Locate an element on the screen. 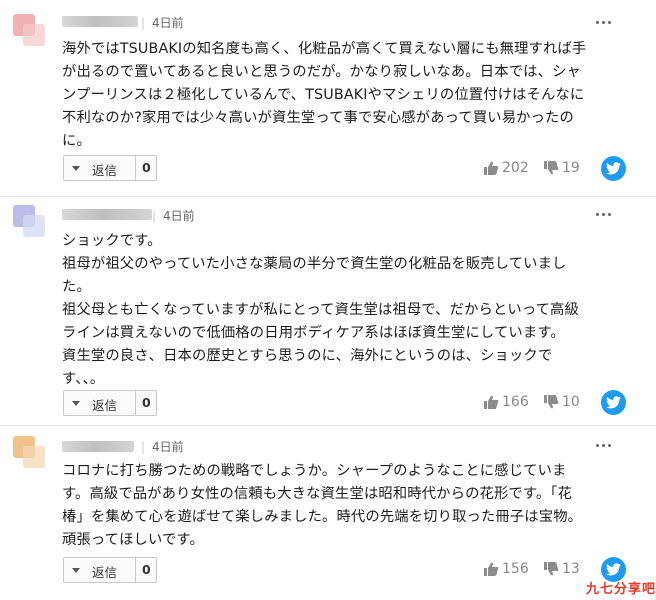  site-watermark: 九七分享吧 is located at coordinates (621, 589).